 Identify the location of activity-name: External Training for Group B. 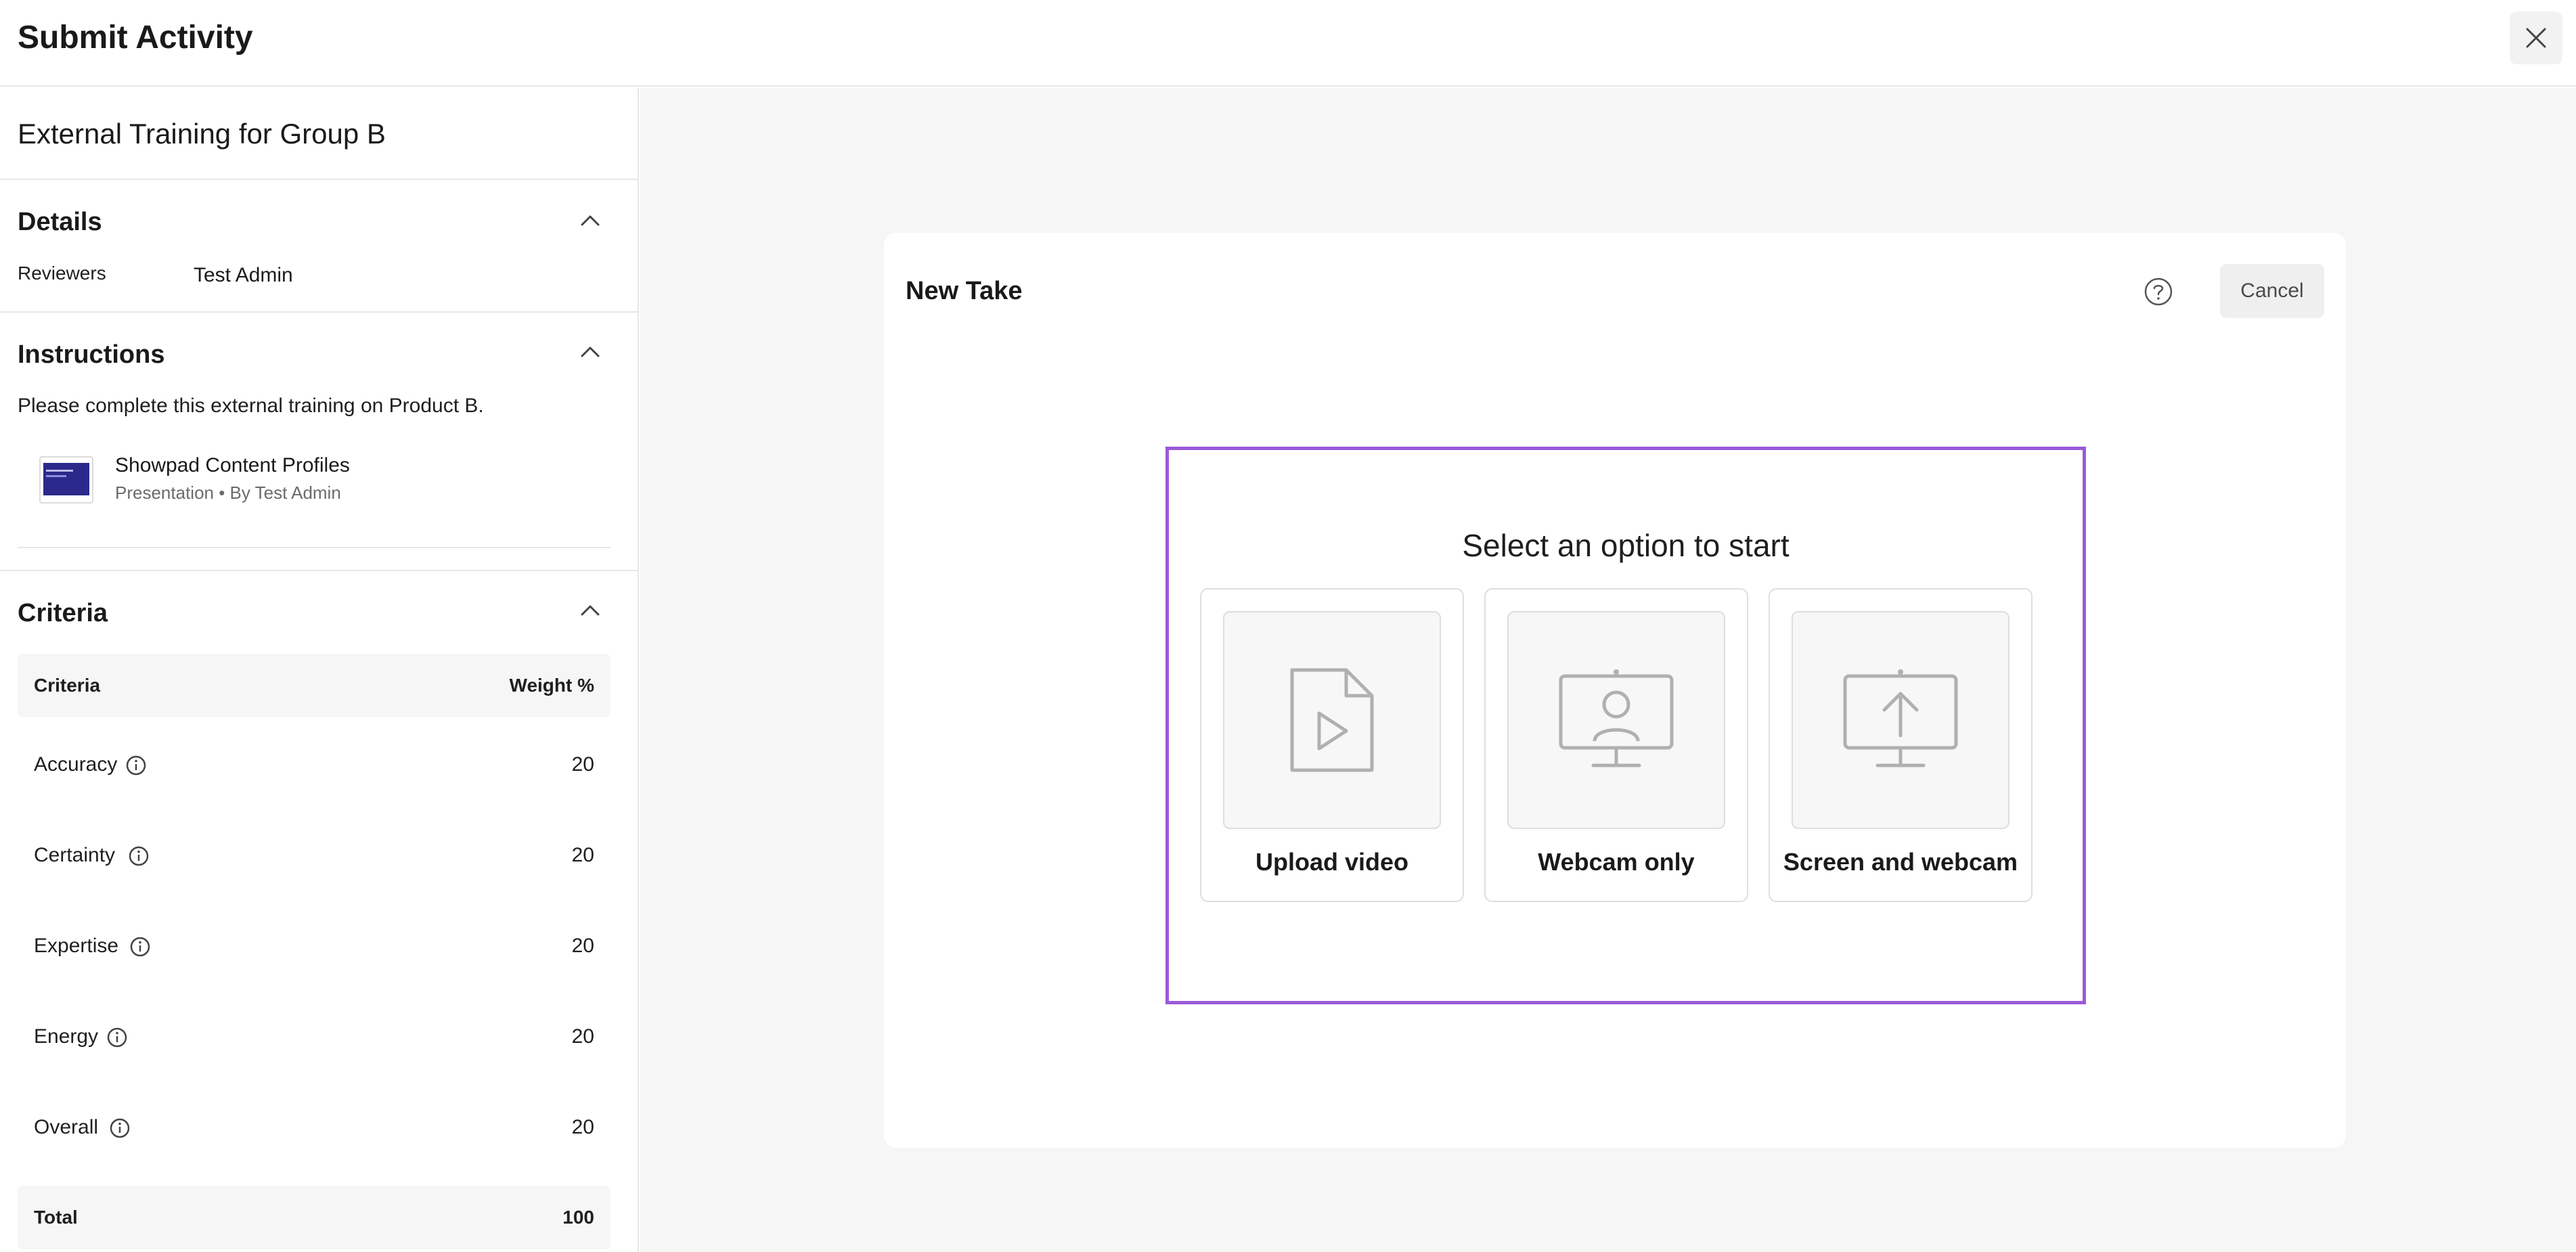
(202, 134).